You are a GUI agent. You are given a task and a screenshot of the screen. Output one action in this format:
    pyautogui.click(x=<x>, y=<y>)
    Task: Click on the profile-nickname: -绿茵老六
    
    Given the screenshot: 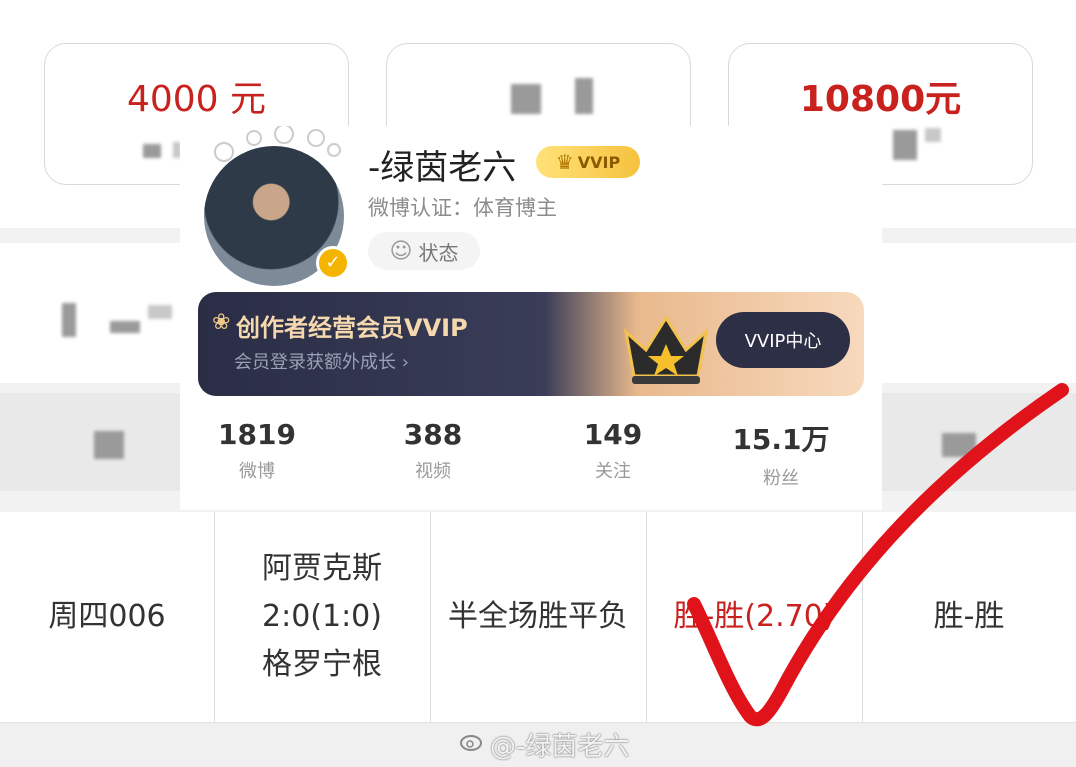 What is the action you would take?
    pyautogui.click(x=442, y=168)
    